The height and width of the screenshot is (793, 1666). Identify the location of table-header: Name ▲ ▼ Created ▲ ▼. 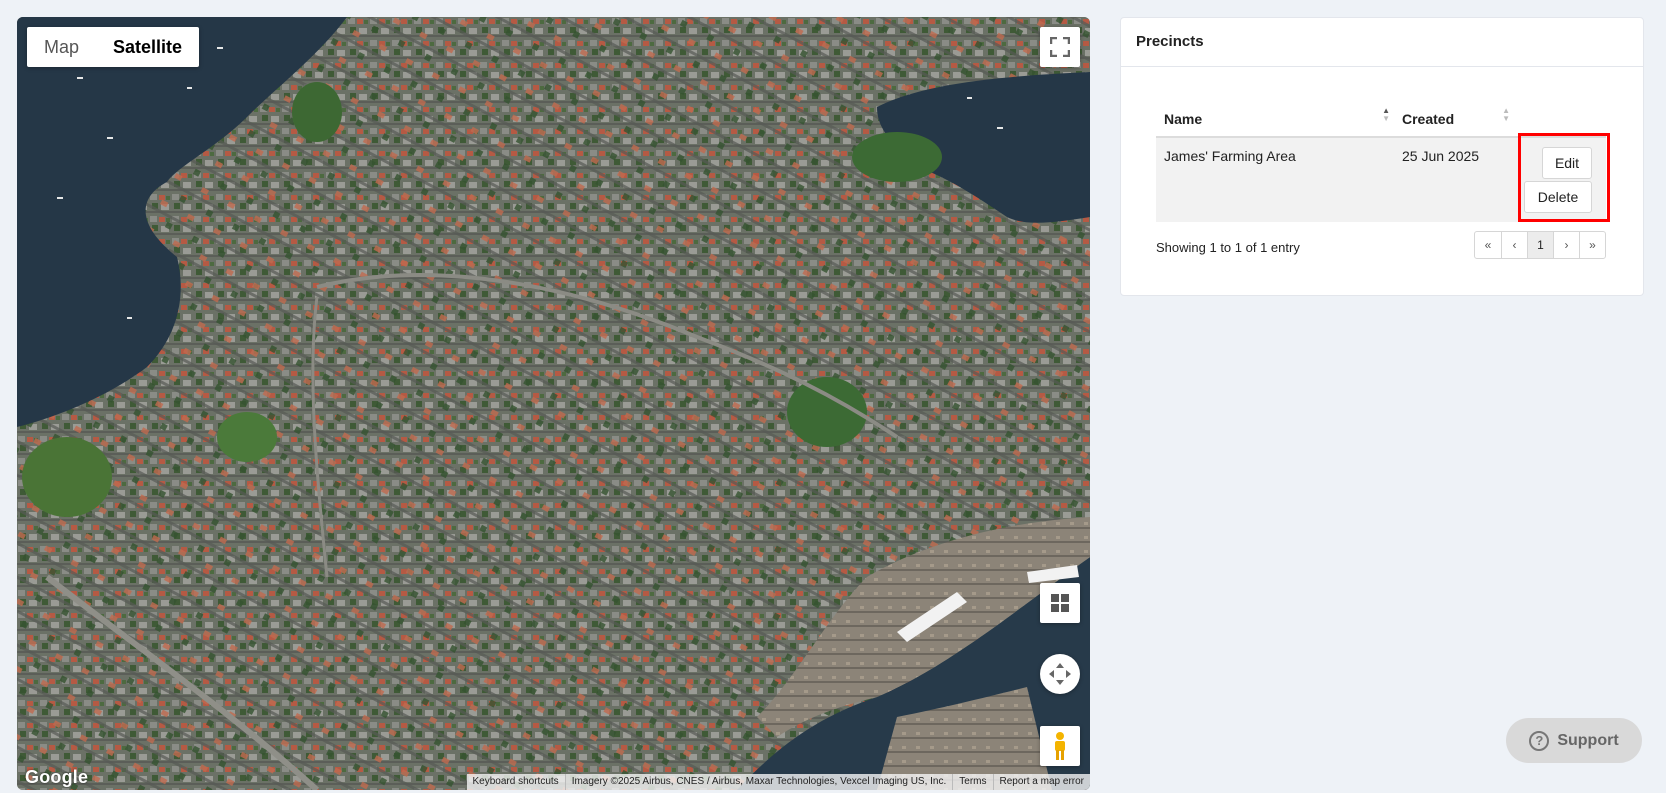
(1381, 120).